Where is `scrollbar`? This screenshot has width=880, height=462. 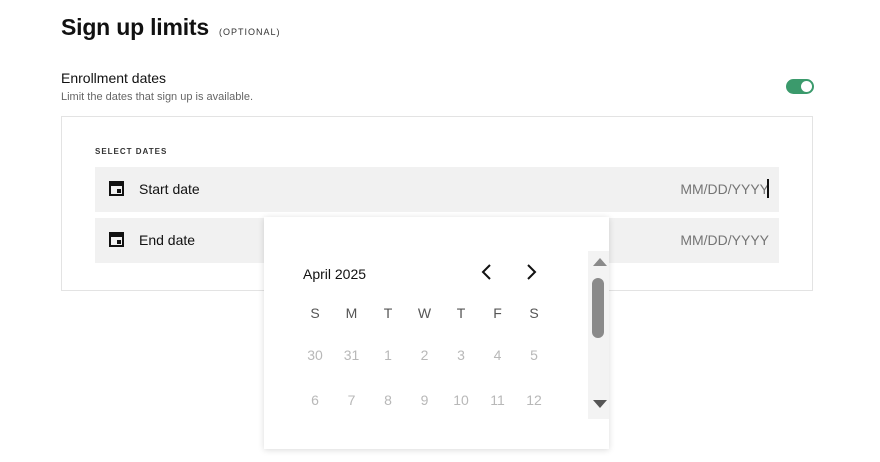
scrollbar is located at coordinates (598, 335).